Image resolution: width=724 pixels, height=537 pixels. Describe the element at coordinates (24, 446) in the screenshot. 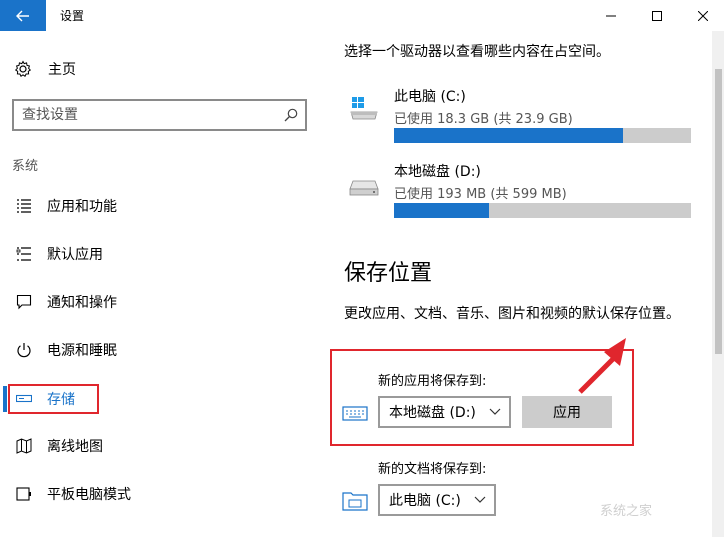

I see `map-icon` at that location.